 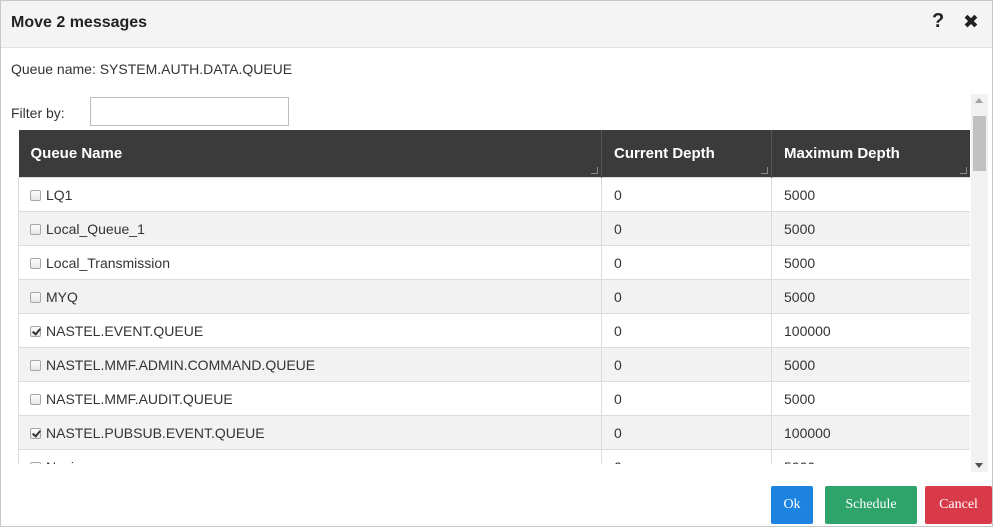 I want to click on table-row: LQ1 0 5000, so click(x=494, y=194).